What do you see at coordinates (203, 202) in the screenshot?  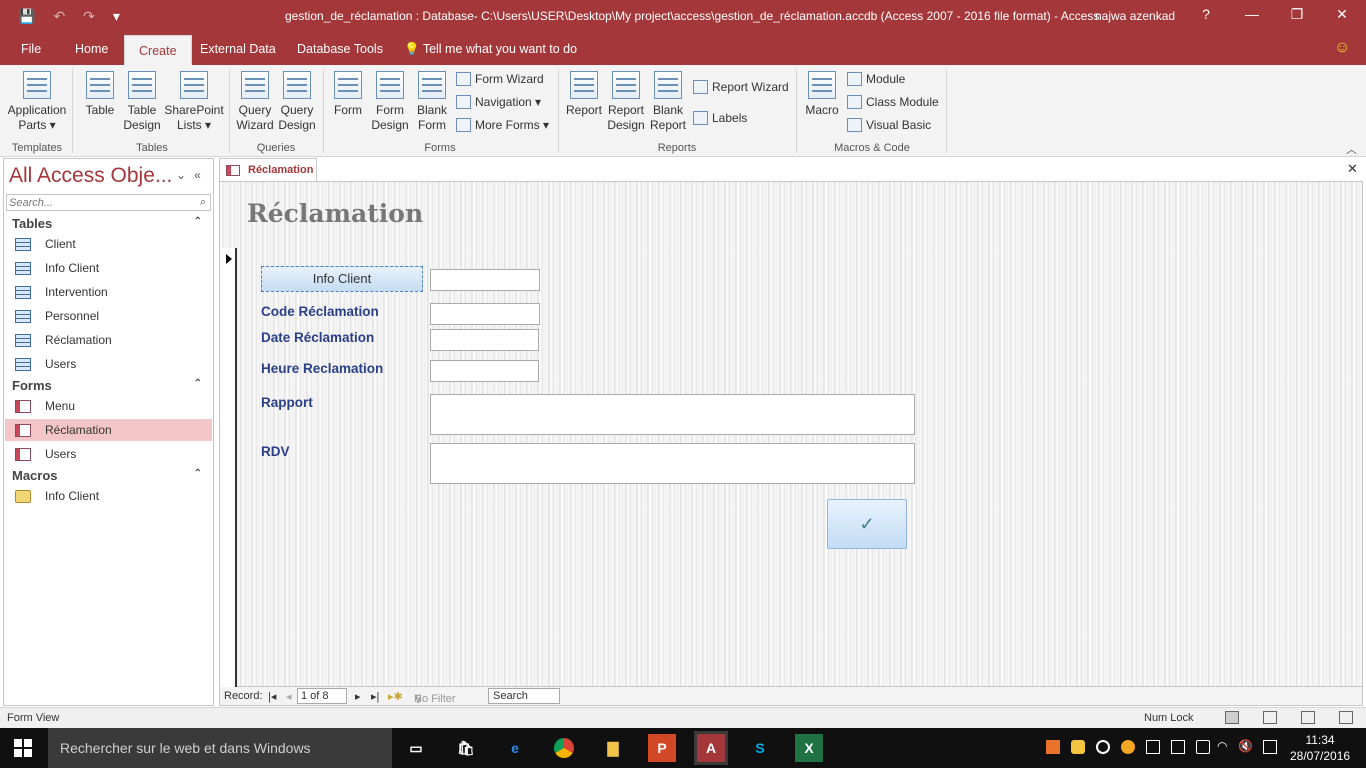 I see `search-icon: ⌕` at bounding box center [203, 202].